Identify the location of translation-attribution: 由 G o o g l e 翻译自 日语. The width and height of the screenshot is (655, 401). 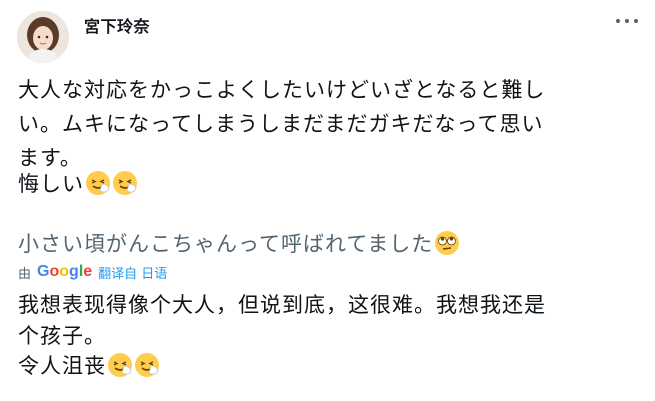
(92, 272).